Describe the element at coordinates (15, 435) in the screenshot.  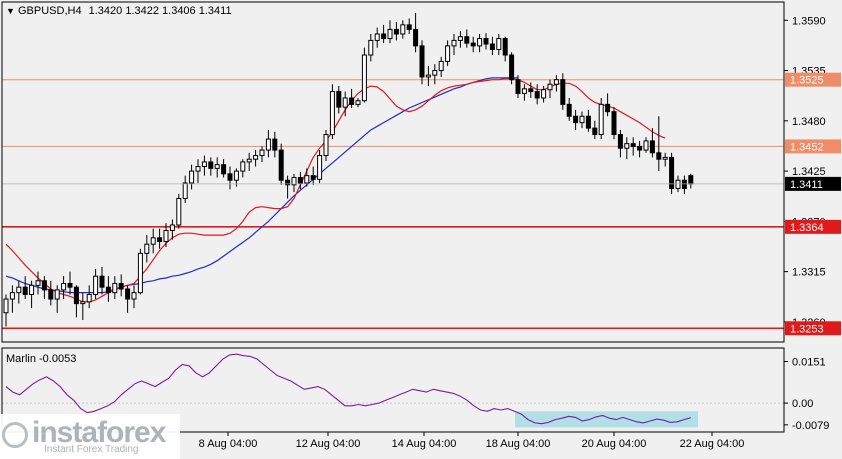
I see `instaforex-logo-icon` at that location.